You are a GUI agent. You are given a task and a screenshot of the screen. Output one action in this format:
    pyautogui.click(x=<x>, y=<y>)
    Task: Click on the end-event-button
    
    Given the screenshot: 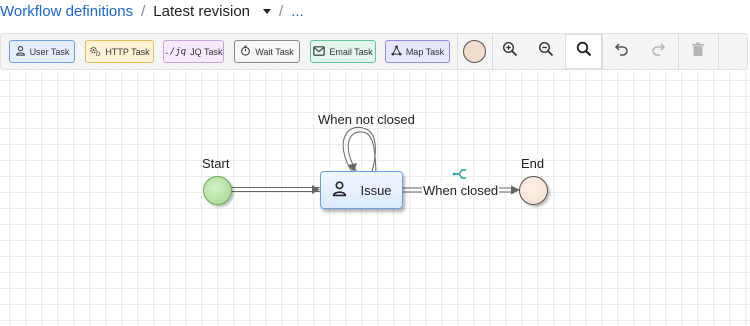 What is the action you would take?
    pyautogui.click(x=474, y=51)
    